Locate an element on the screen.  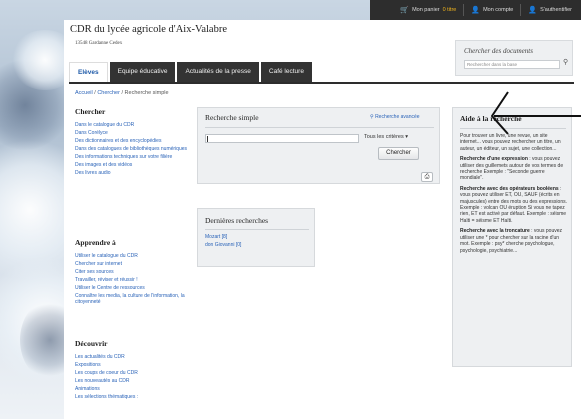
quick-search-input: Rechercher dans la base is located at coordinates (512, 64).